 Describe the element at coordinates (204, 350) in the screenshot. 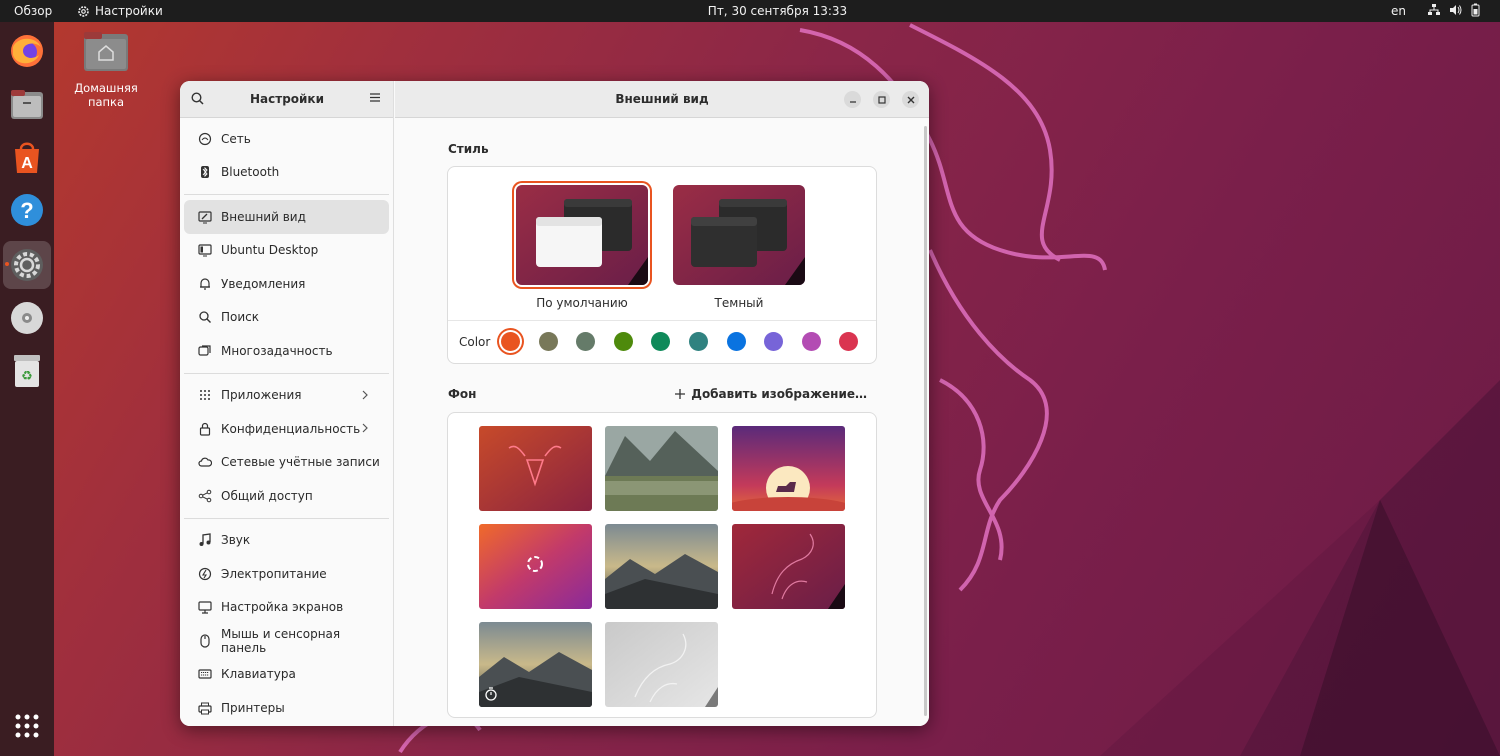

I see `multitasking-icon` at that location.